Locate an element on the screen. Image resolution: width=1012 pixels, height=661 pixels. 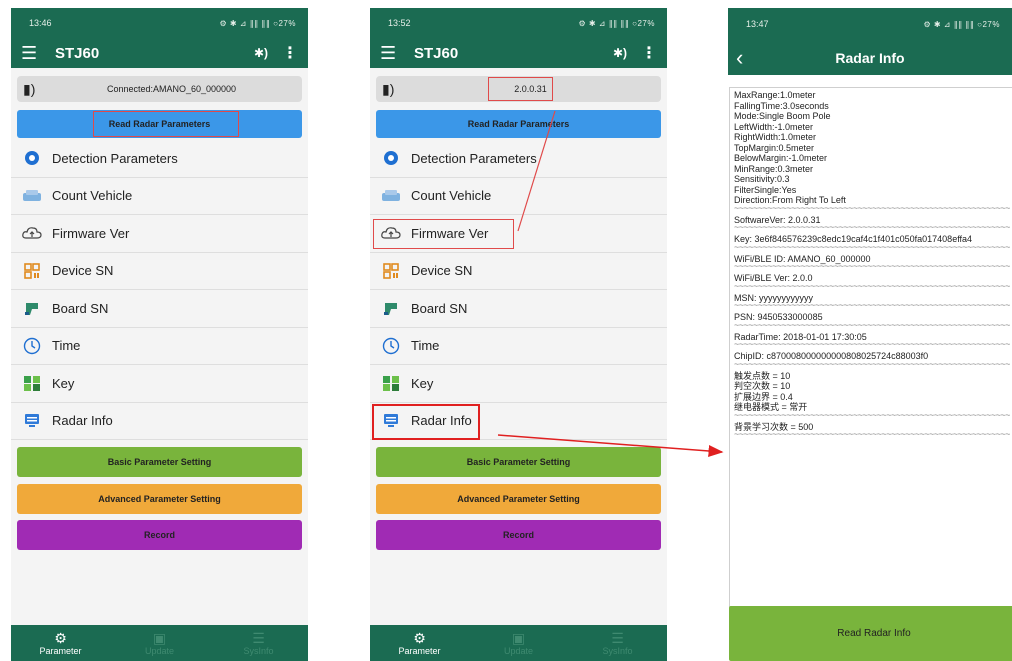
cloud-upload-icon is located at coordinates (32, 233).